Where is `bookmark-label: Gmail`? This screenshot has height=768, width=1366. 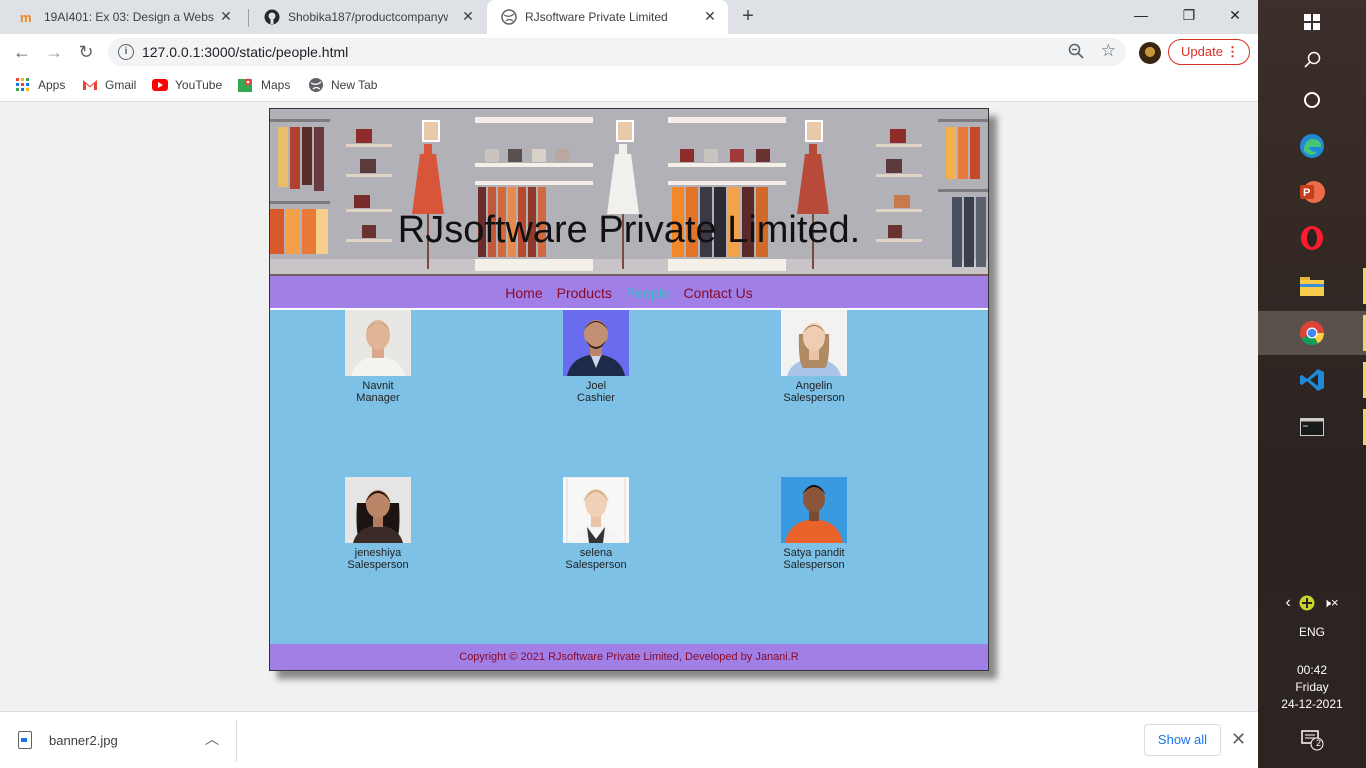
bookmark-label: Gmail is located at coordinates (121, 85).